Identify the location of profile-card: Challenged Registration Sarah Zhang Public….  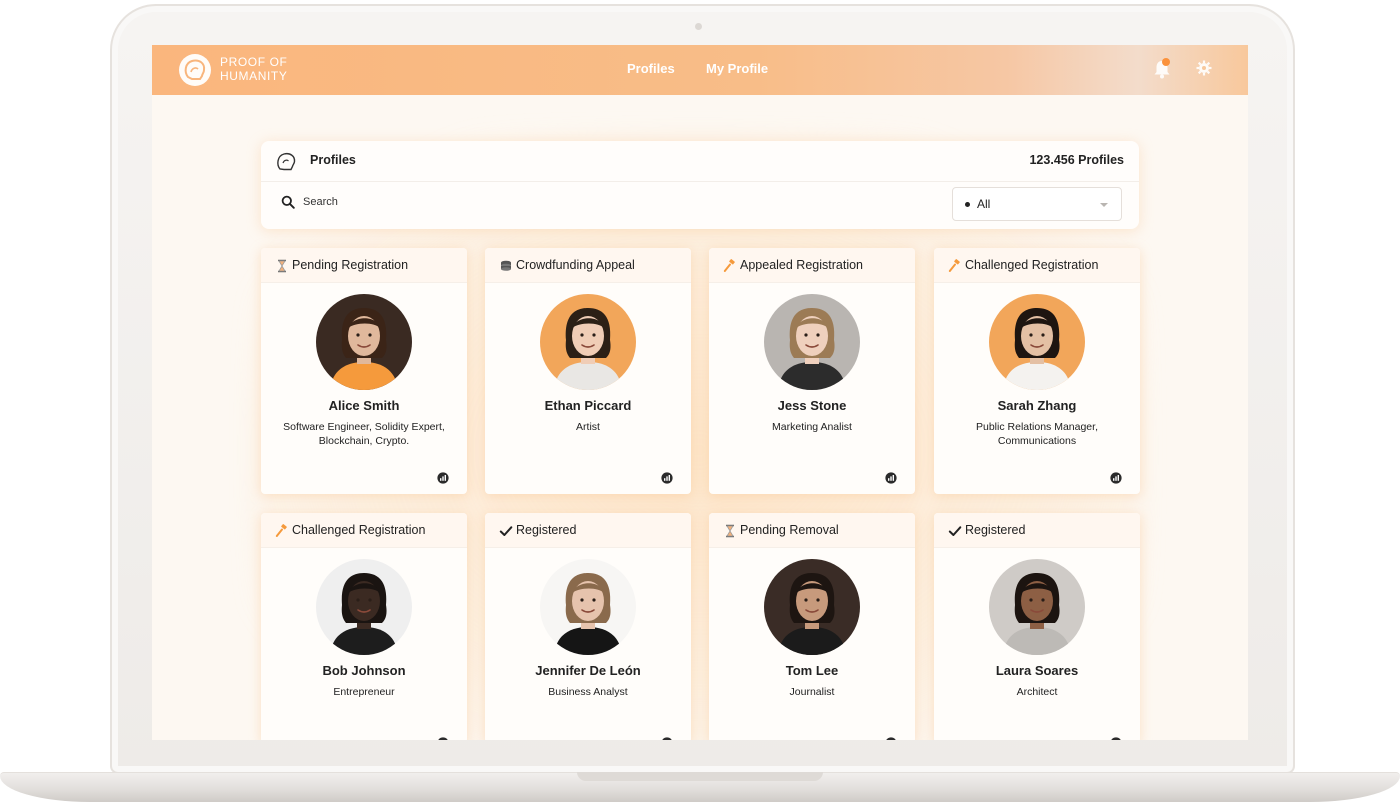
(1037, 371).